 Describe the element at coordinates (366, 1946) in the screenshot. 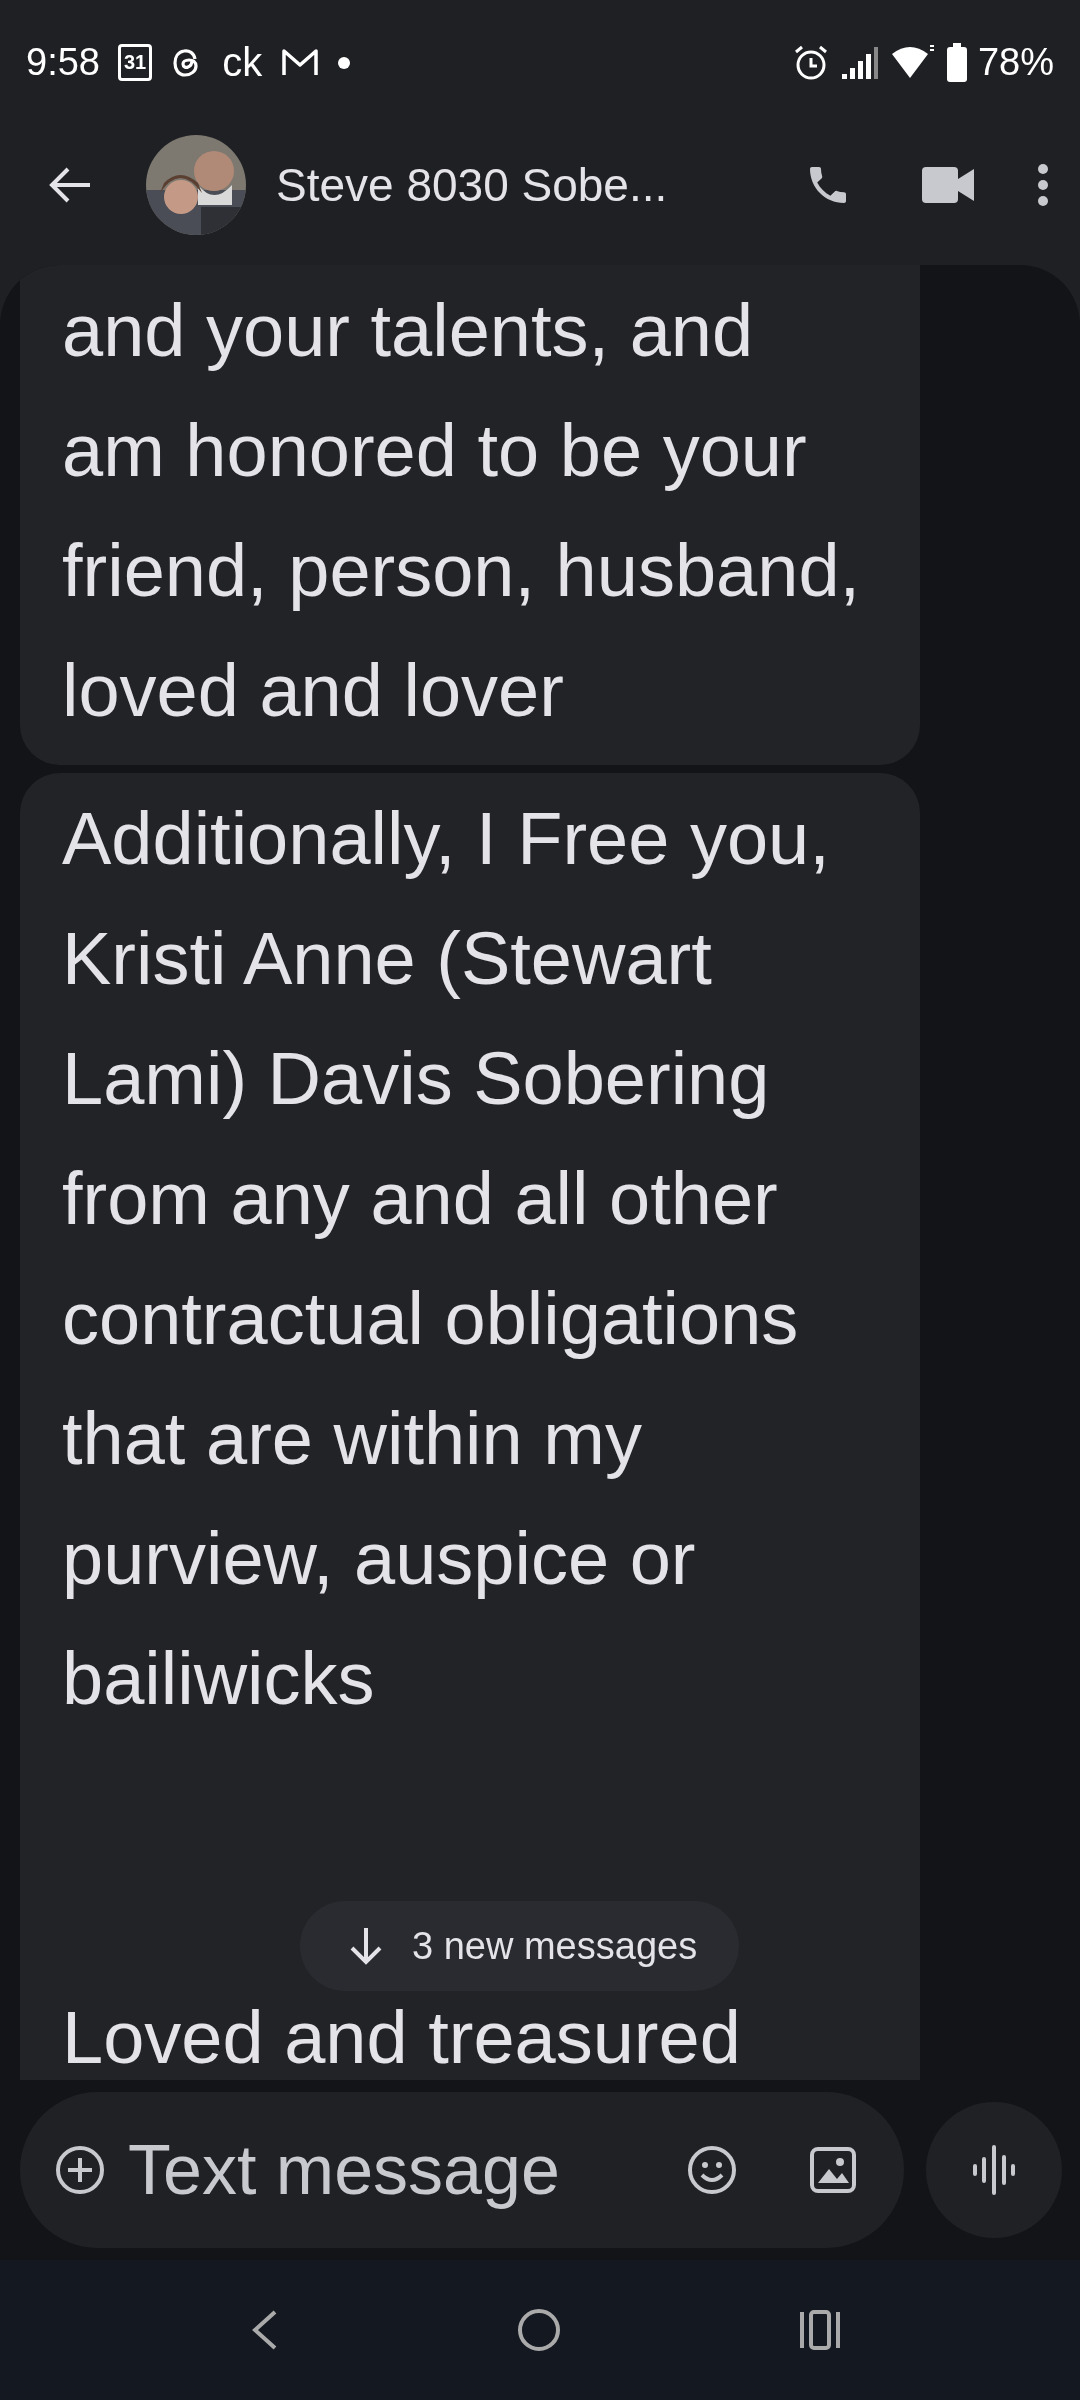

I see `down-arrow-icon` at that location.